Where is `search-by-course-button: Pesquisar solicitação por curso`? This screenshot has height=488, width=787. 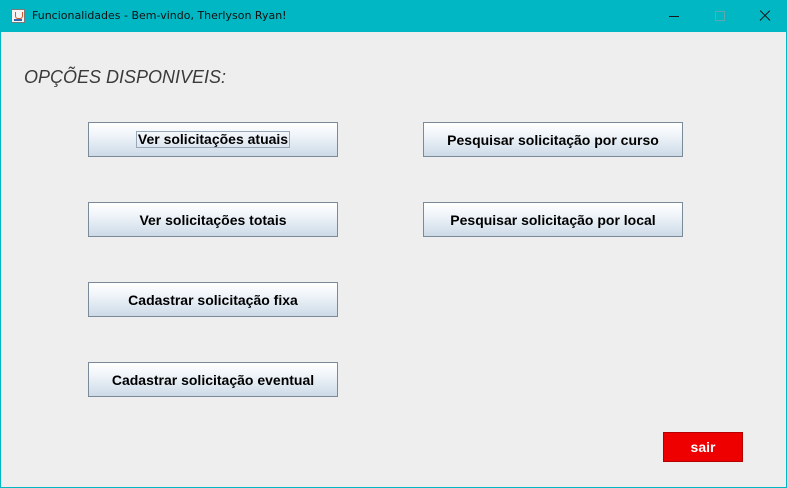
search-by-course-button: Pesquisar solicitação por curso is located at coordinates (553, 139).